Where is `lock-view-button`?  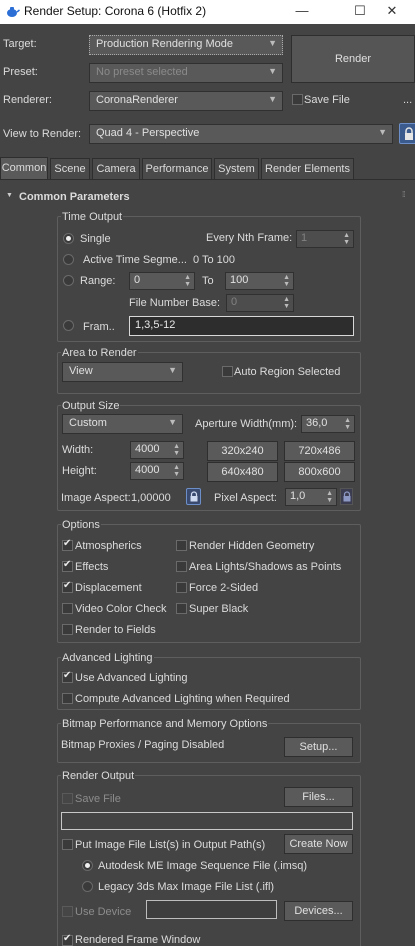
lock-view-button is located at coordinates (407, 133).